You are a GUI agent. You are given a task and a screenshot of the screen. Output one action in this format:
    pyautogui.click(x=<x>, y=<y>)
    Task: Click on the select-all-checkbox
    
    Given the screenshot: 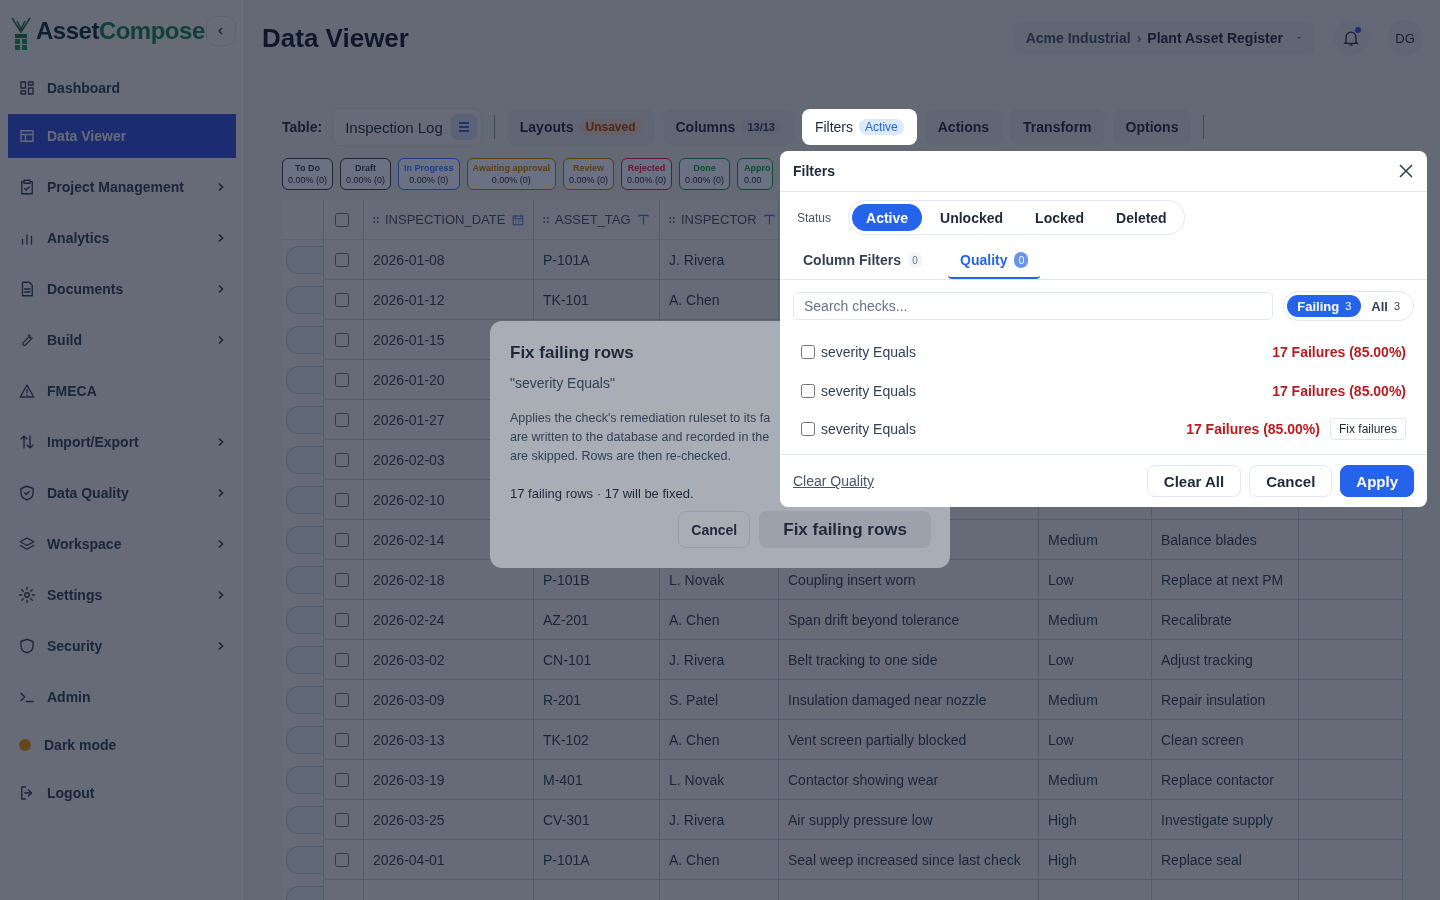 What is the action you would take?
    pyautogui.click(x=342, y=219)
    